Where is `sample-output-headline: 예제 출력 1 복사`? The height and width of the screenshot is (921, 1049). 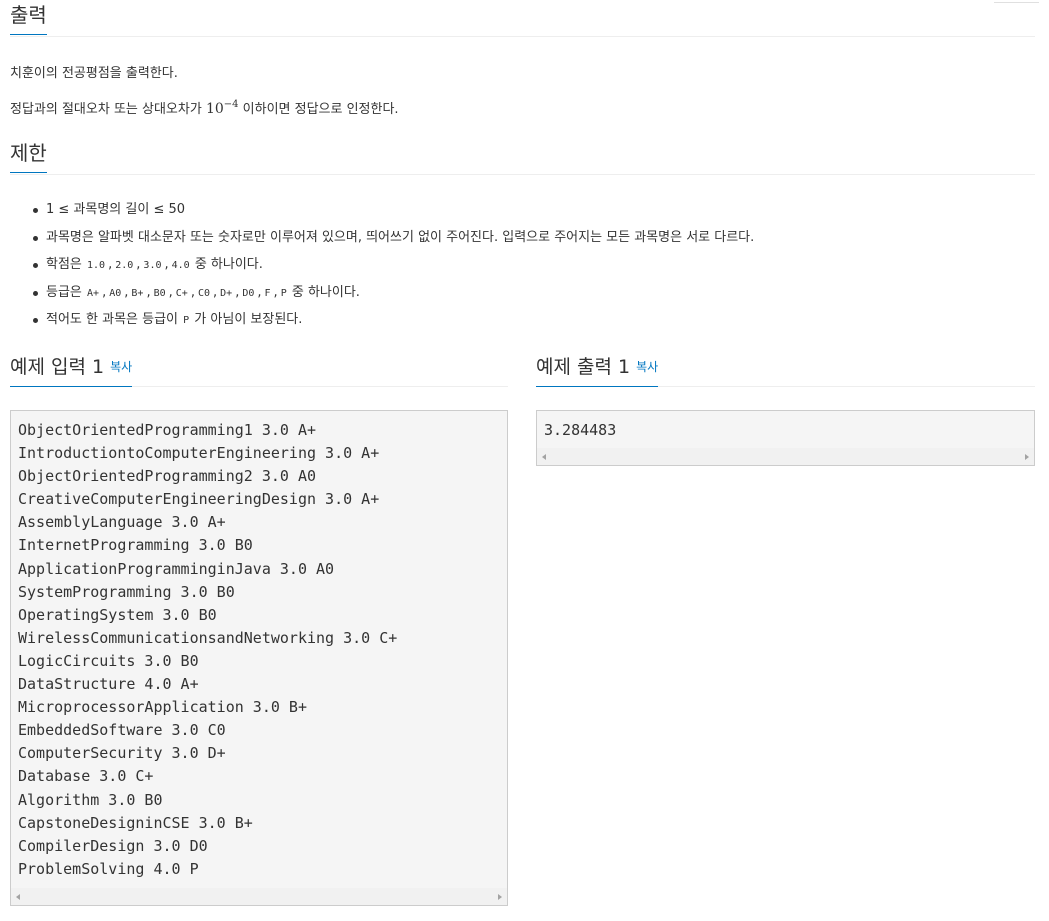
sample-output-headline: 예제 출력 1 복사 is located at coordinates (785, 369).